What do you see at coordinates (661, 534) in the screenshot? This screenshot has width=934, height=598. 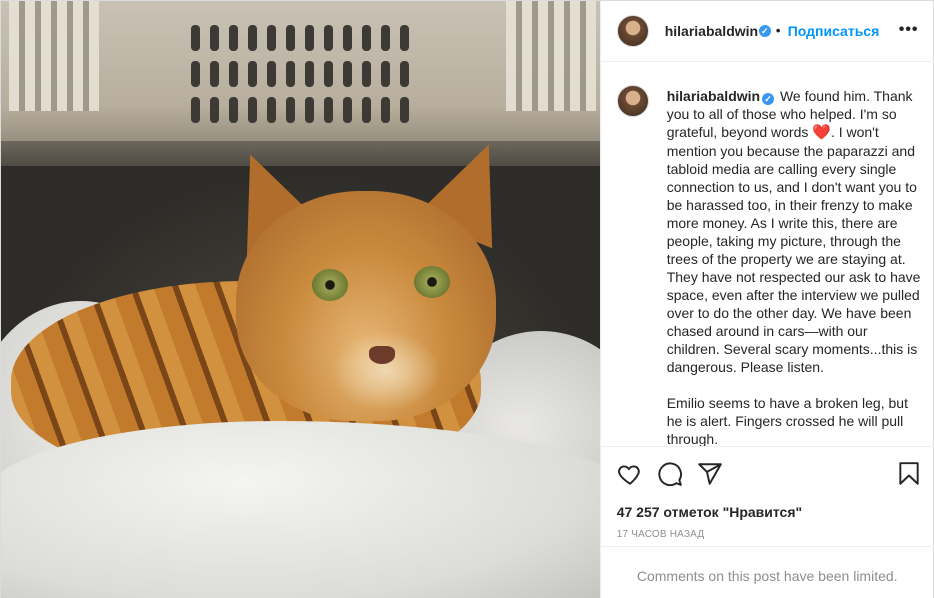 I see `post-timestamp: 17 ЧАСОВ НАЗАД` at bounding box center [661, 534].